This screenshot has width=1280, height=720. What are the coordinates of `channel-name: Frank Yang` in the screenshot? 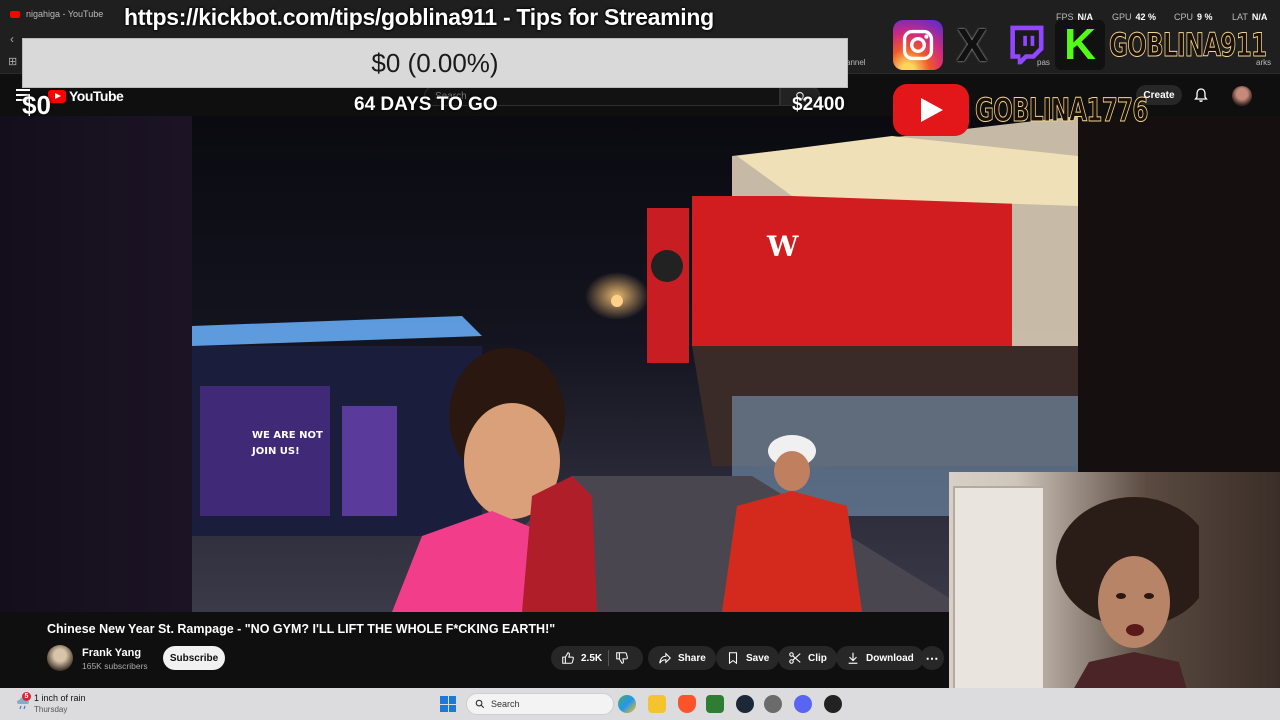 It's located at (111, 653).